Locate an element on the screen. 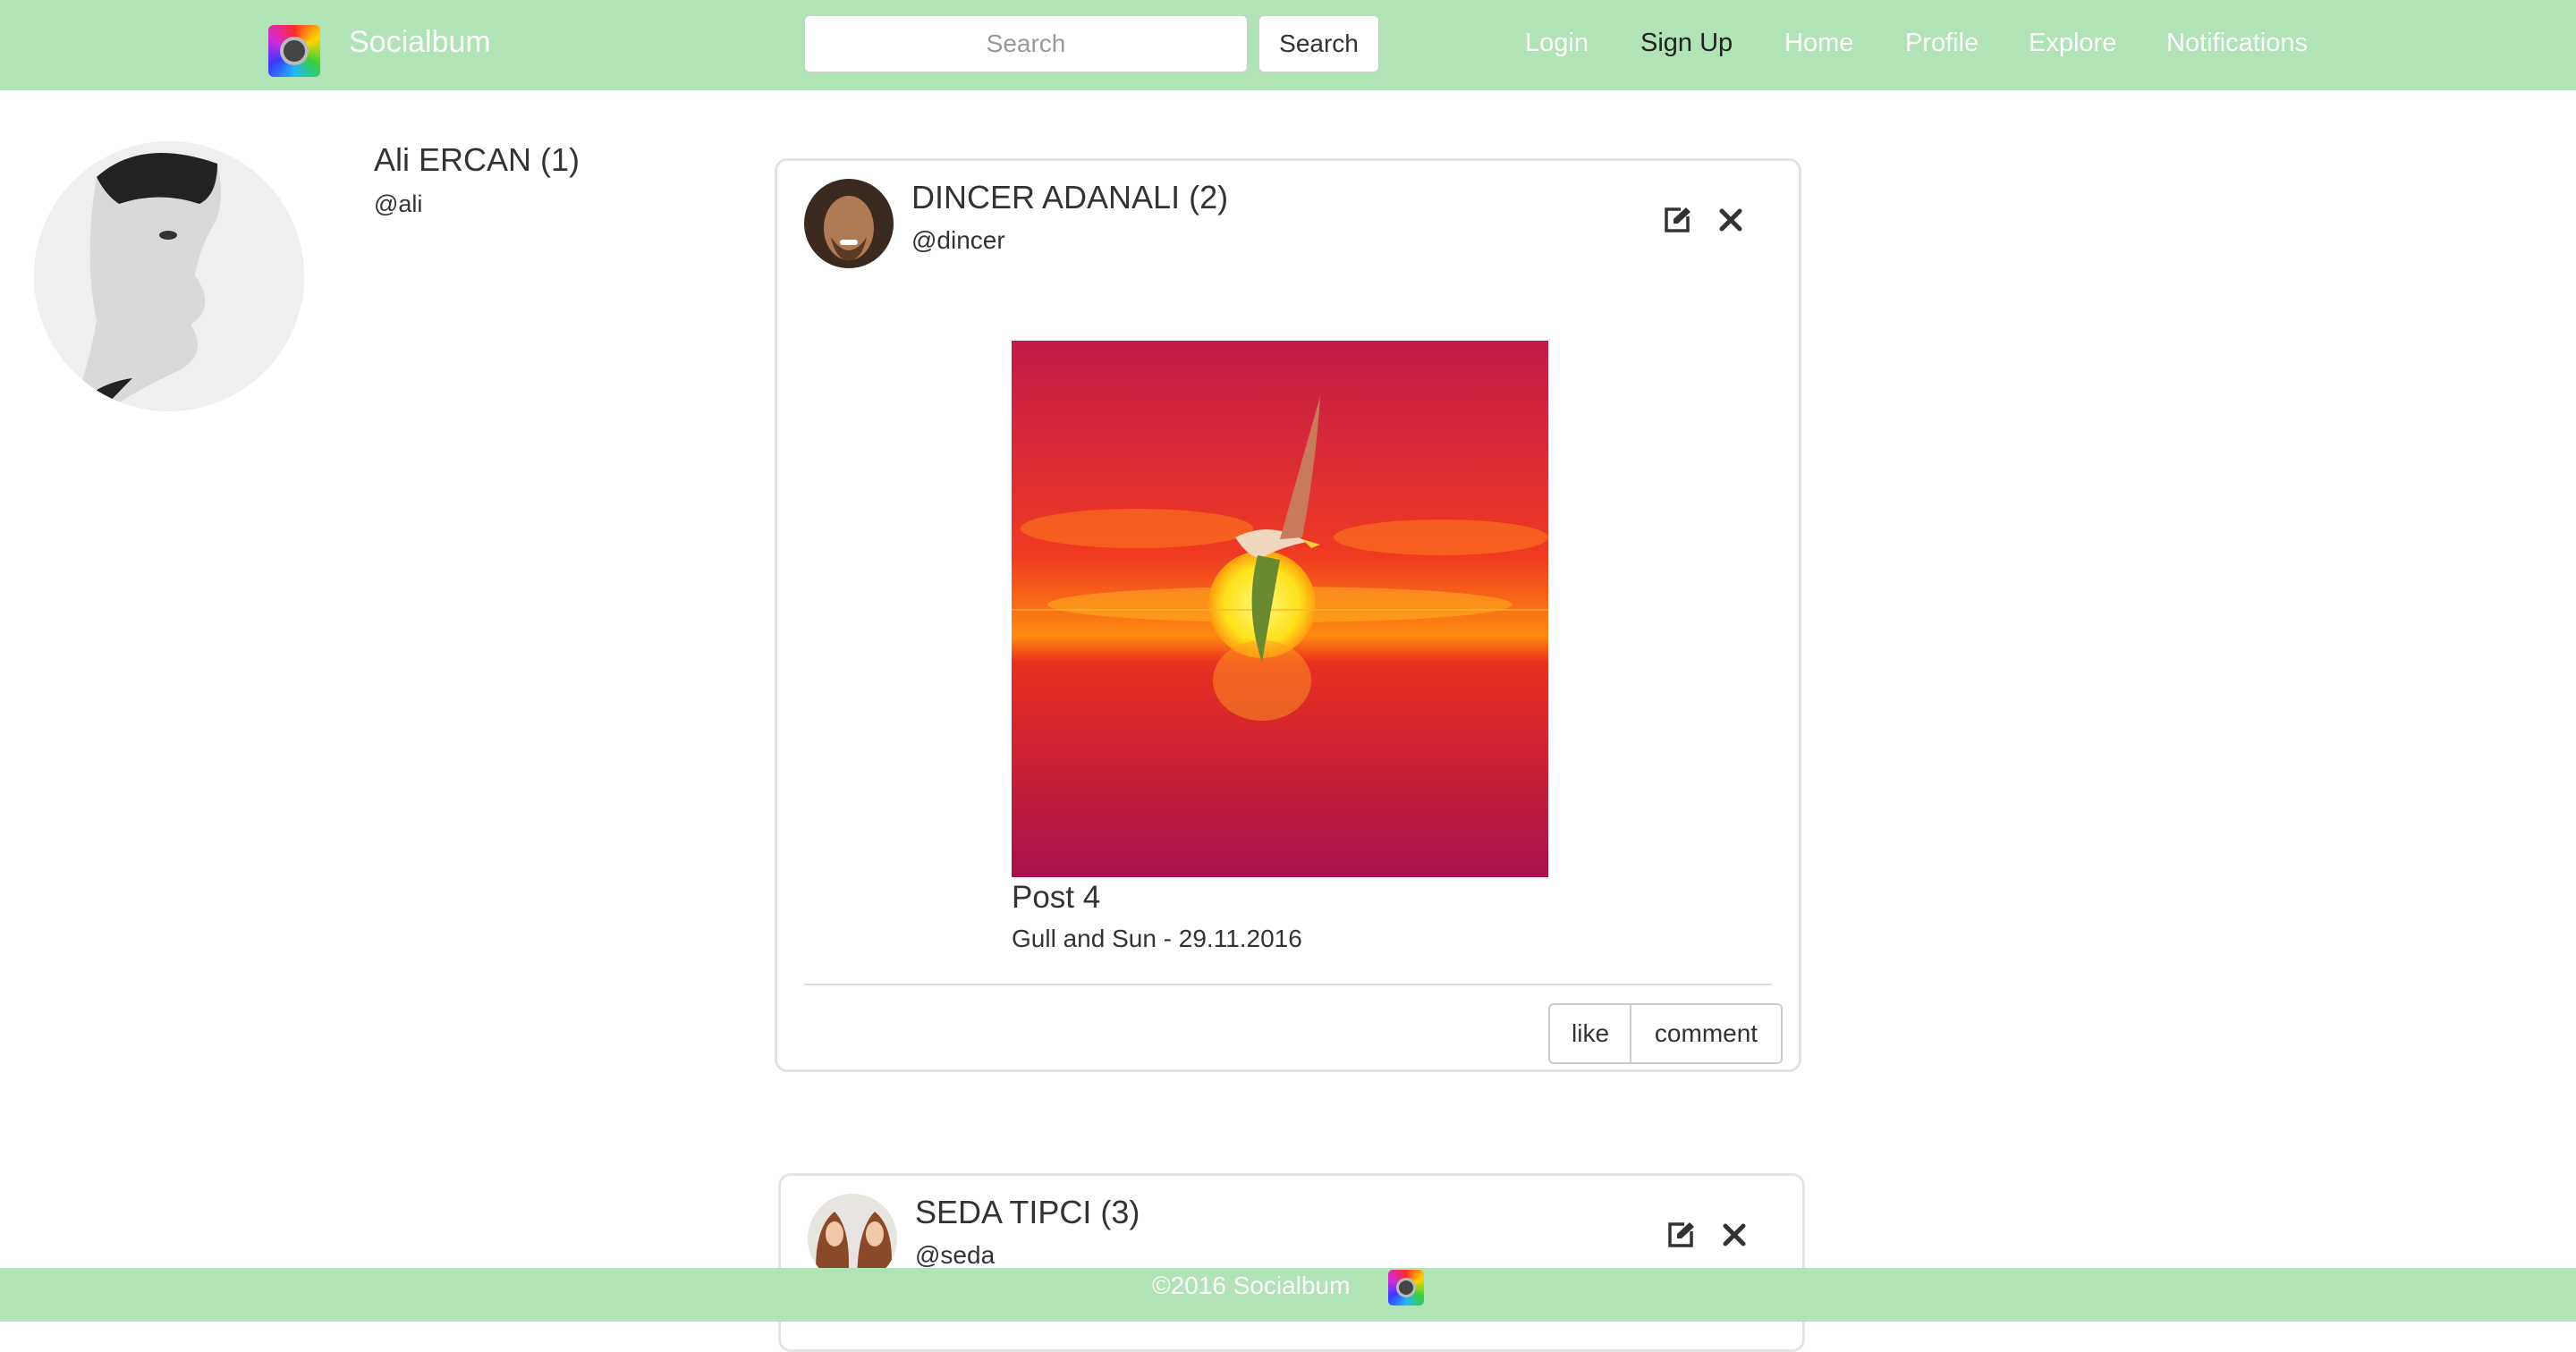 The image size is (2576, 1352). nav-notifications: Notifications is located at coordinates (2237, 43).